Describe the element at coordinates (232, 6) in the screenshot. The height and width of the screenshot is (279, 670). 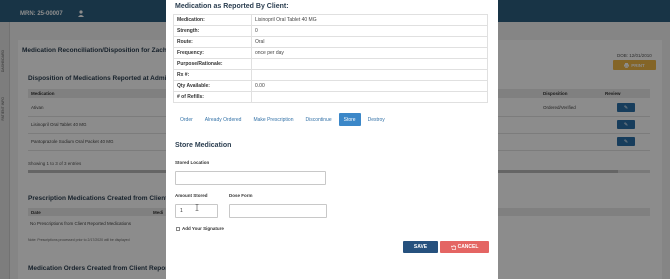
I see `modal-title: Medication as Reported By Client:` at that location.